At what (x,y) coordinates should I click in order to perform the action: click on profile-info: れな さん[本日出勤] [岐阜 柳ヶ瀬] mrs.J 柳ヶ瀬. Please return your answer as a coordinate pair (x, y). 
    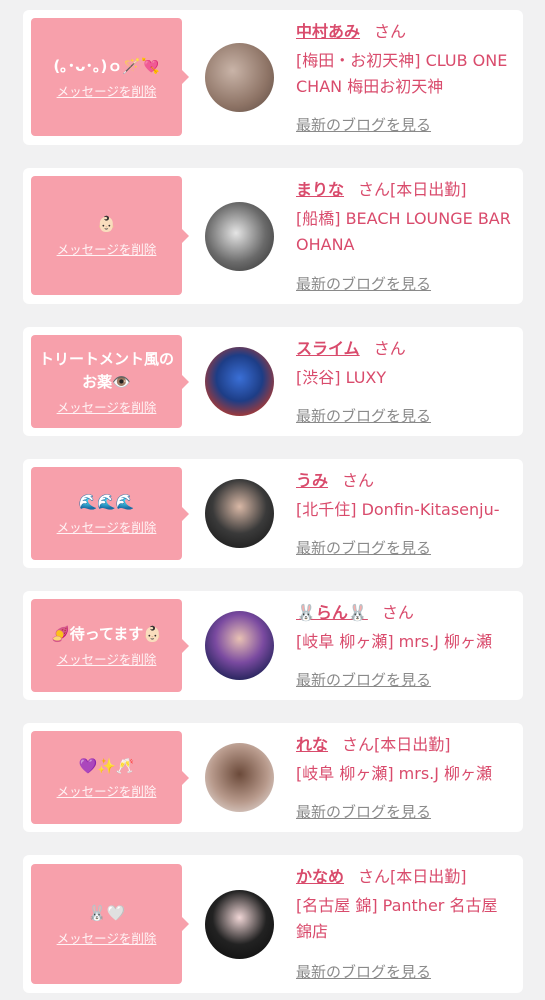
    Looking at the image, I should click on (404, 760).